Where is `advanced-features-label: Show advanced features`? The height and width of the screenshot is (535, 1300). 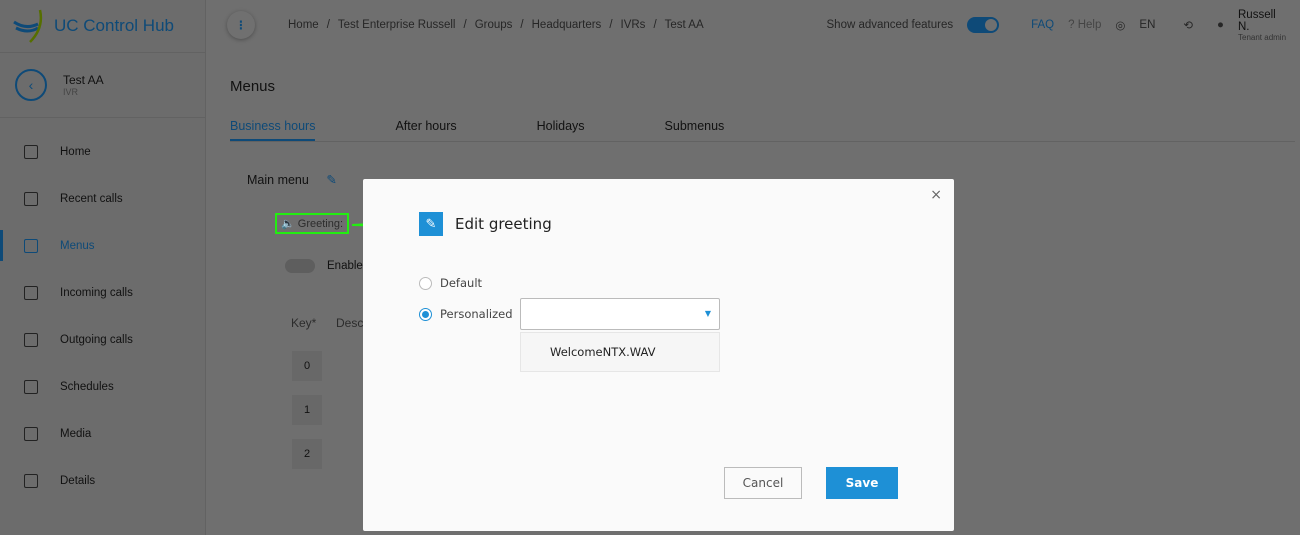
advanced-features-label: Show advanced features is located at coordinates (890, 25).